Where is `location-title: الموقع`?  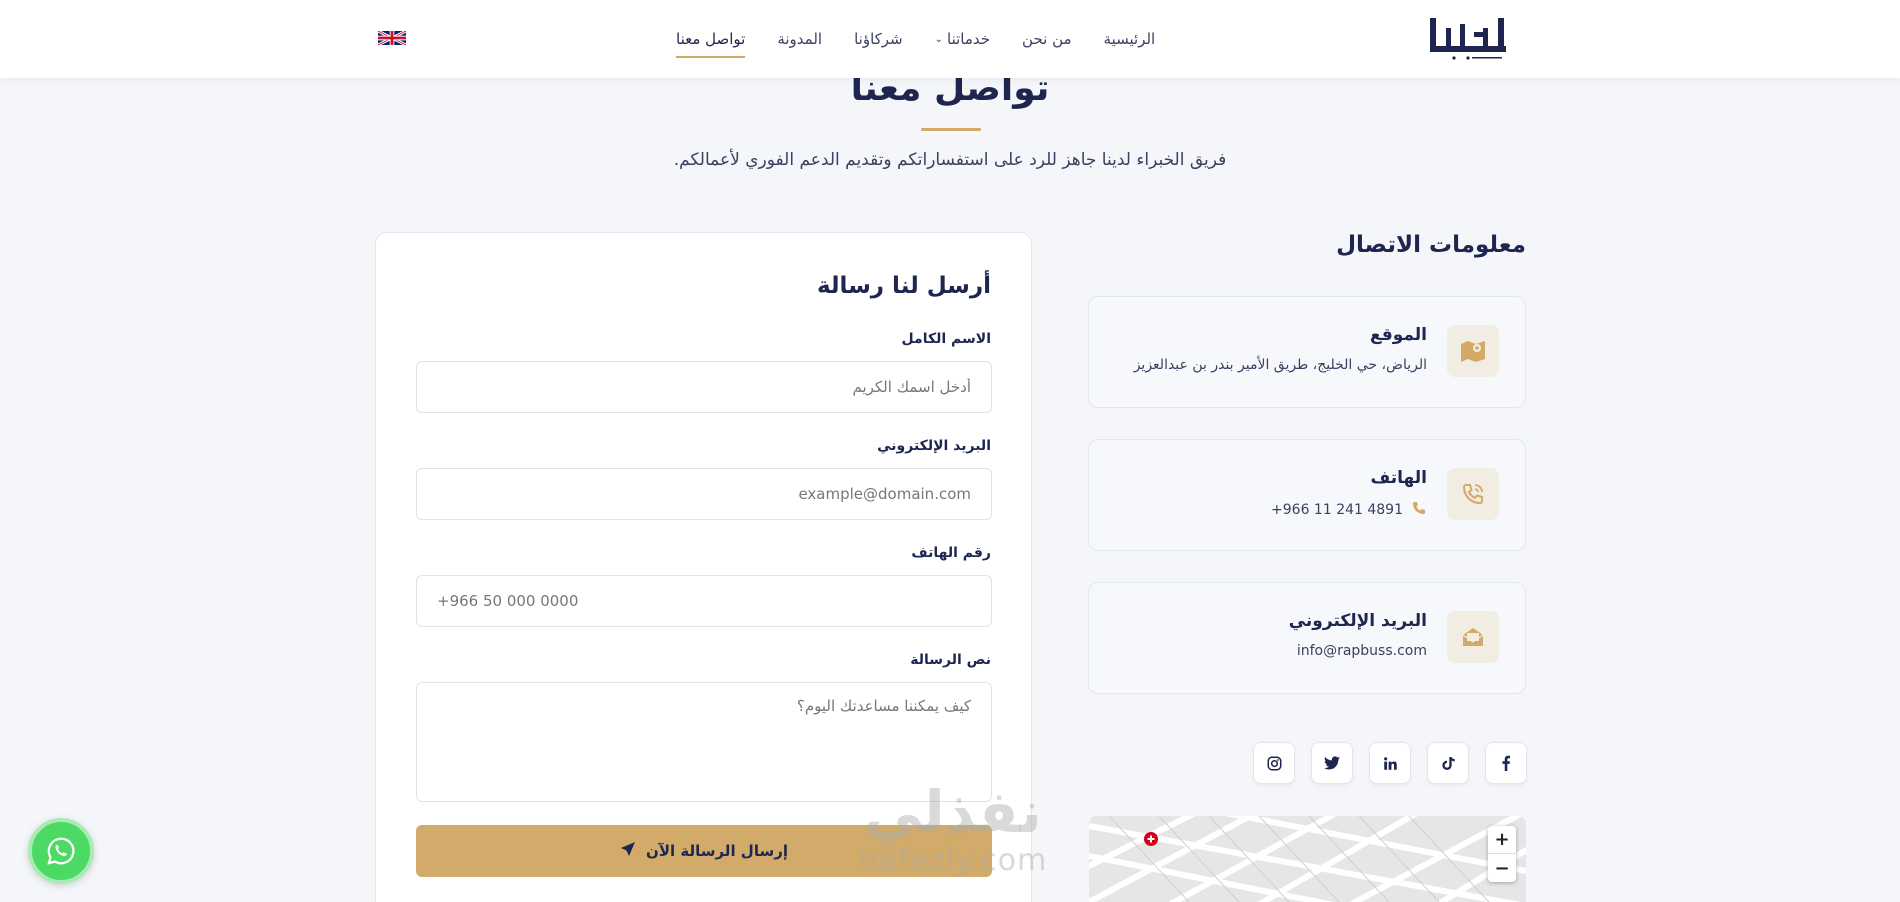 location-title: الموقع is located at coordinates (1398, 335).